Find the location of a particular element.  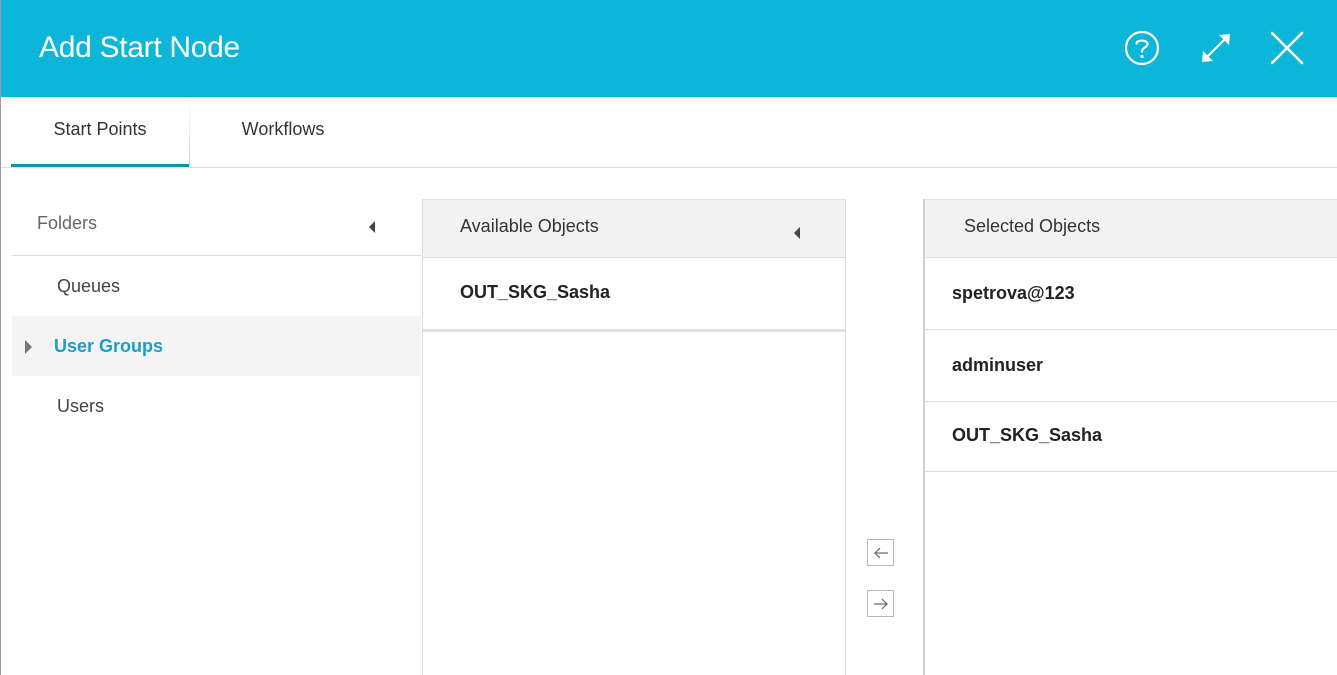

arrow-right-icon is located at coordinates (881, 604).